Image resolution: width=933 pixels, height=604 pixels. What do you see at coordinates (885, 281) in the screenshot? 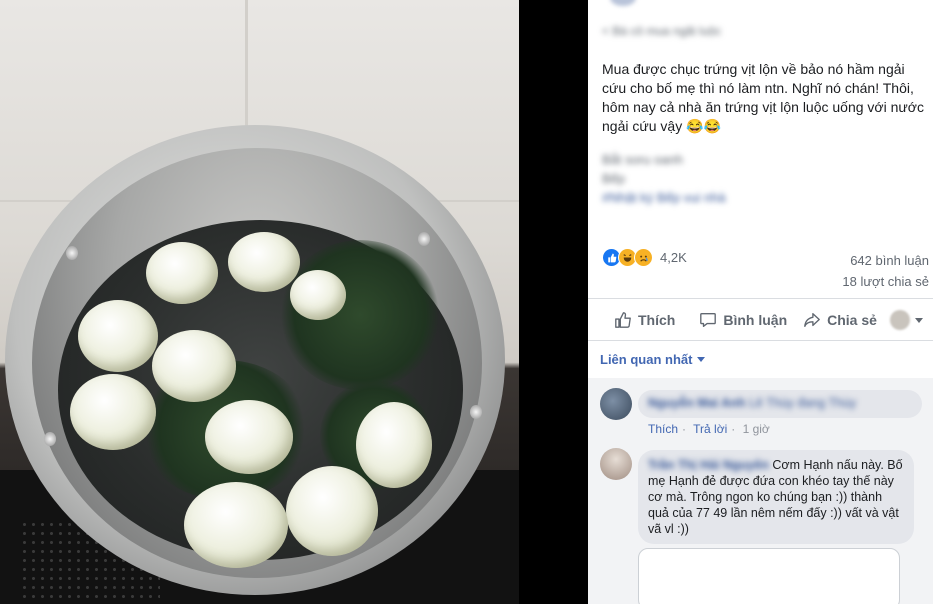
I see `share-count-link: 18 lượt chia sẻ` at bounding box center [885, 281].